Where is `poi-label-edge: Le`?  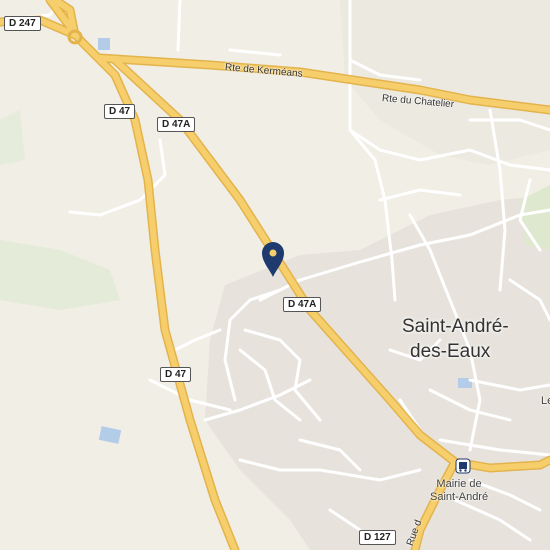
poi-label-edge: Le is located at coordinates (545, 401).